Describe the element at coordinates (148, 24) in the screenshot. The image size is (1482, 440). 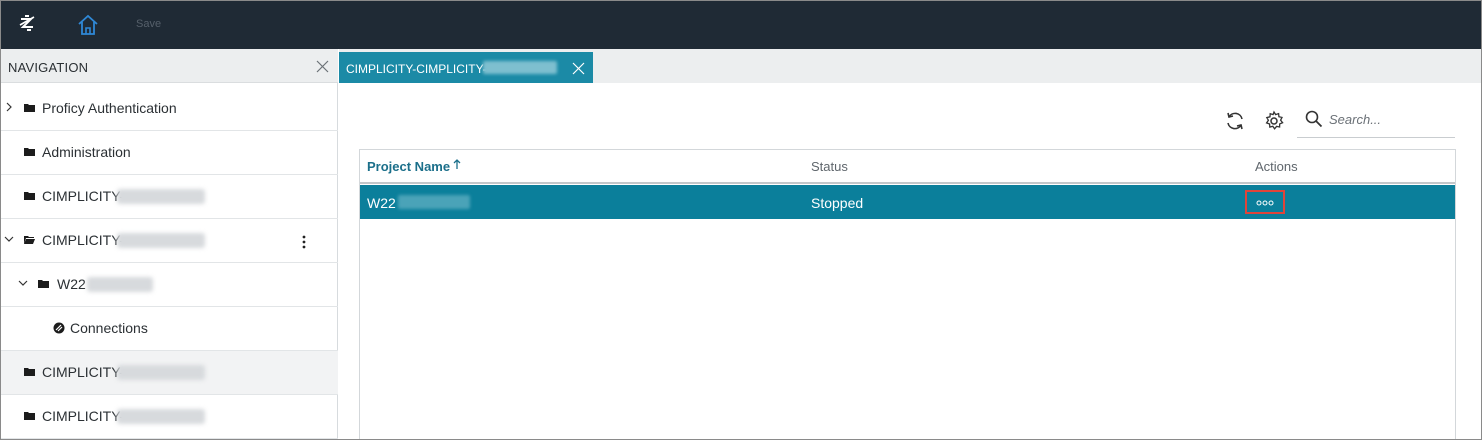
I see `save-button: Save` at that location.